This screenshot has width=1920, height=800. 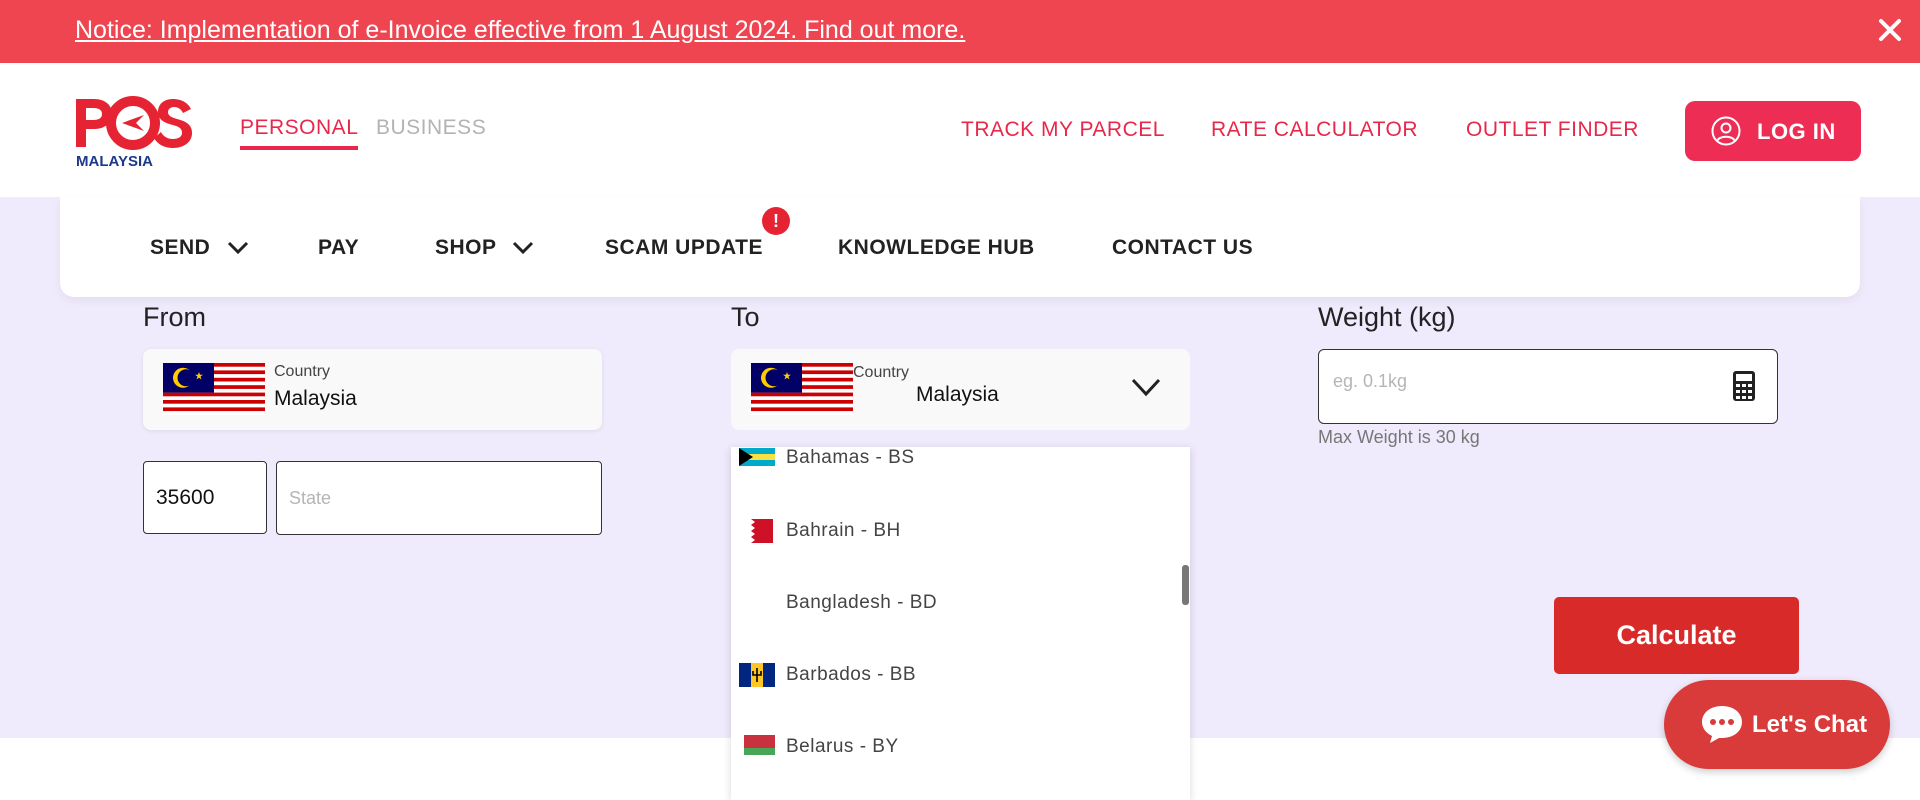 What do you see at coordinates (1796, 131) in the screenshot?
I see `login-label: LOG IN` at bounding box center [1796, 131].